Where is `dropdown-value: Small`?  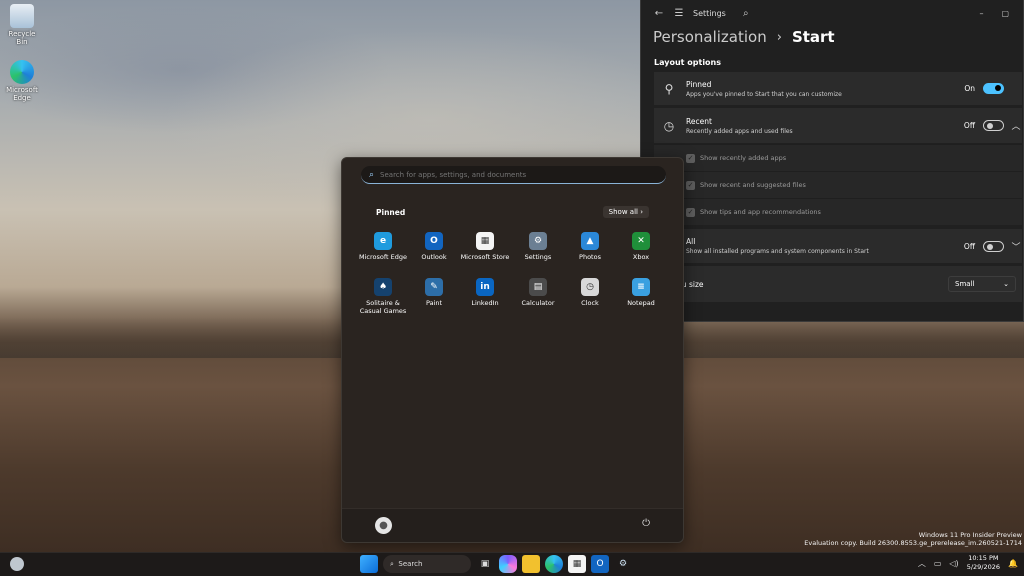 dropdown-value: Small is located at coordinates (965, 284).